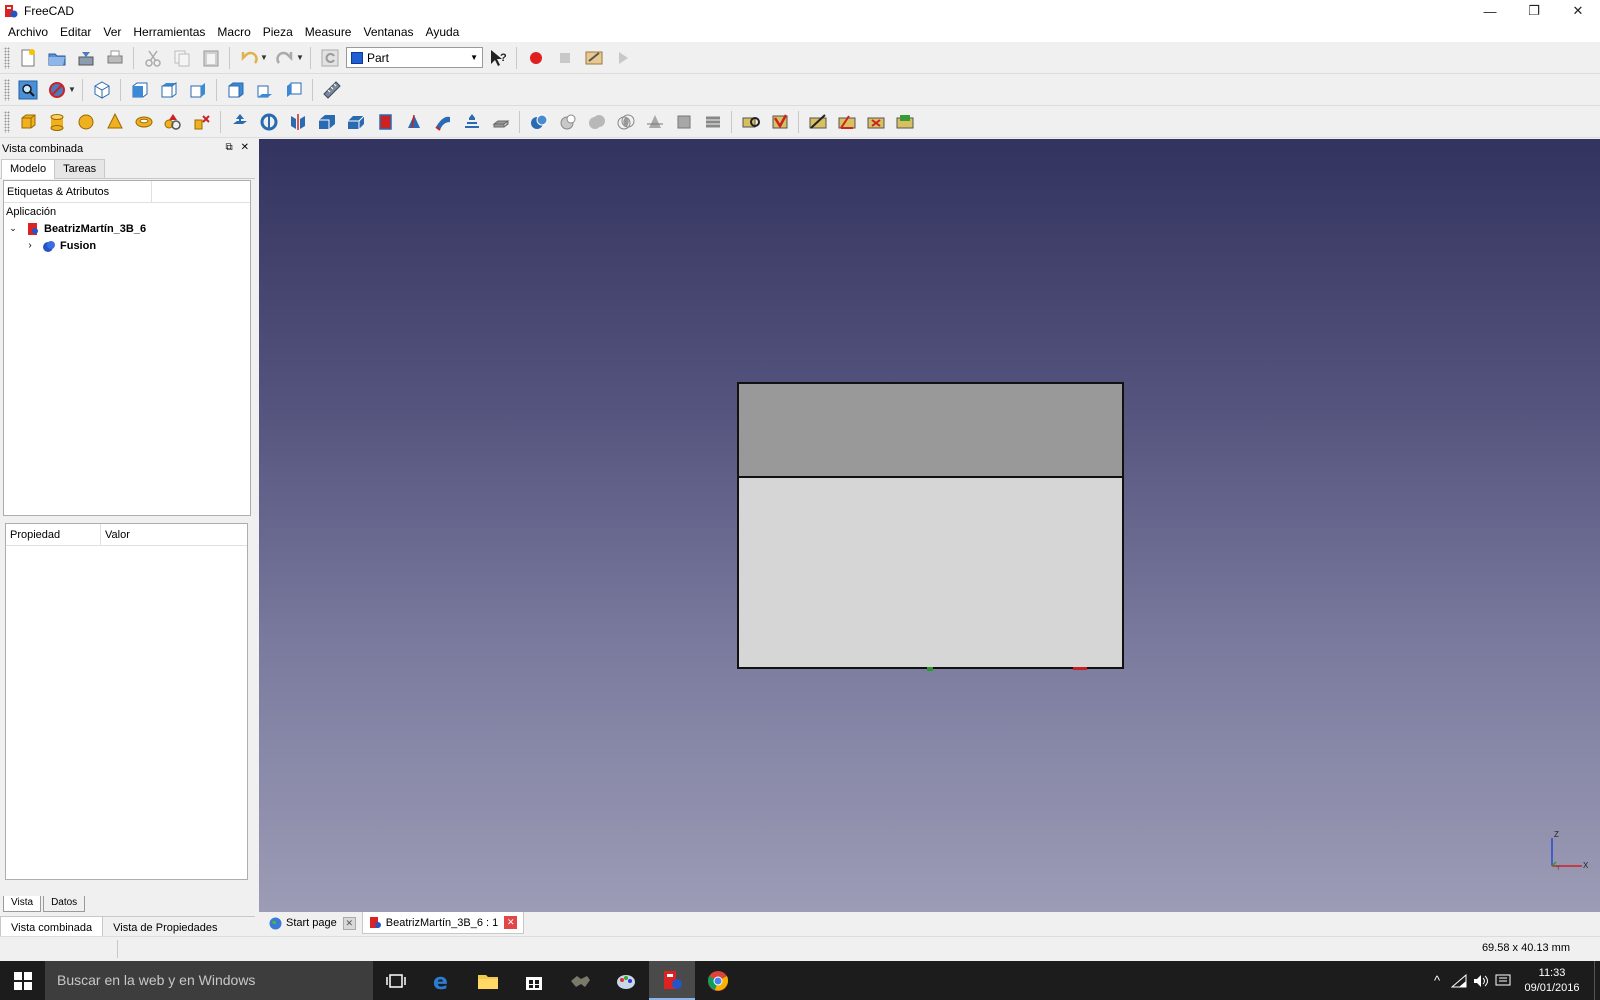 This screenshot has height=1000, width=1600. Describe the element at coordinates (28, 169) in the screenshot. I see `tab-modelo: Modelo` at that location.